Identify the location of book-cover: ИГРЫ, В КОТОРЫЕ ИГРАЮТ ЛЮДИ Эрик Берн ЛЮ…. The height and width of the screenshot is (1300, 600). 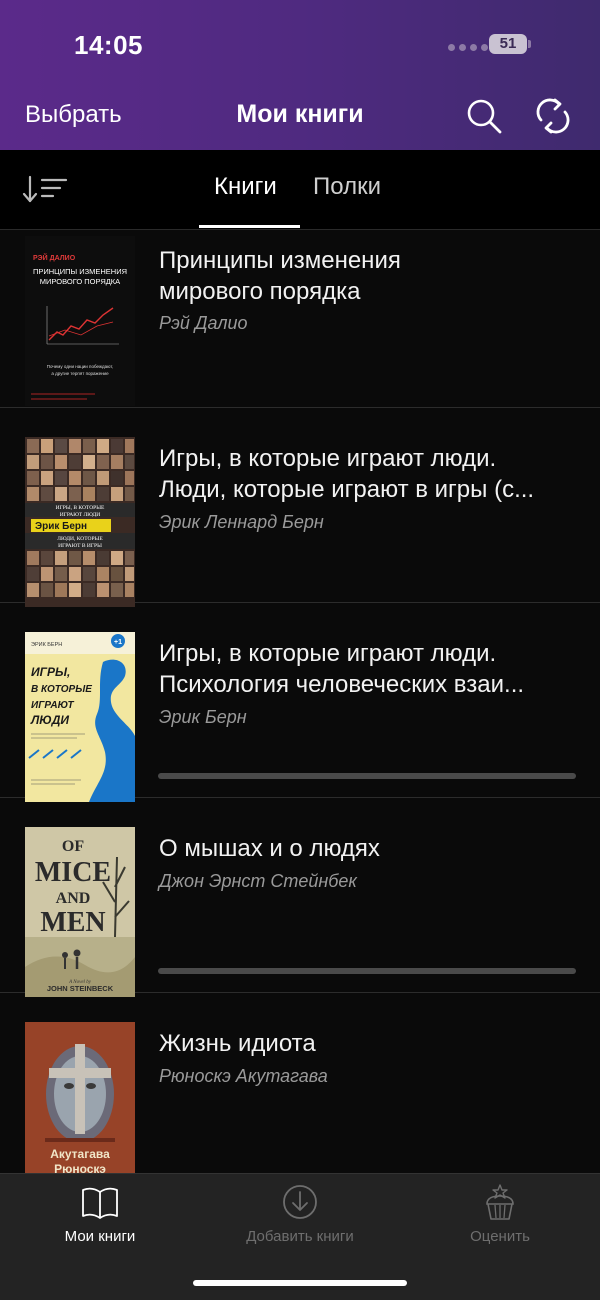
(80, 522).